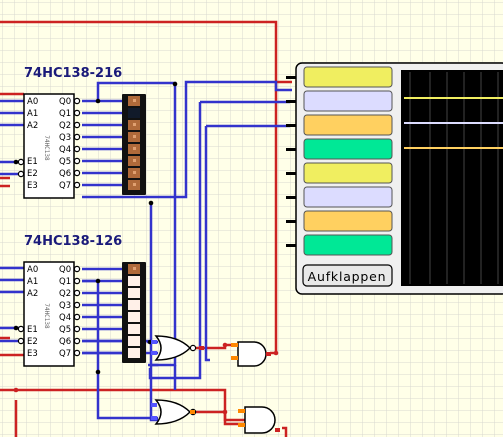 This screenshot has height=437, width=503. What do you see at coordinates (134, 144) in the screenshot?
I see `led-bar-top` at bounding box center [134, 144].